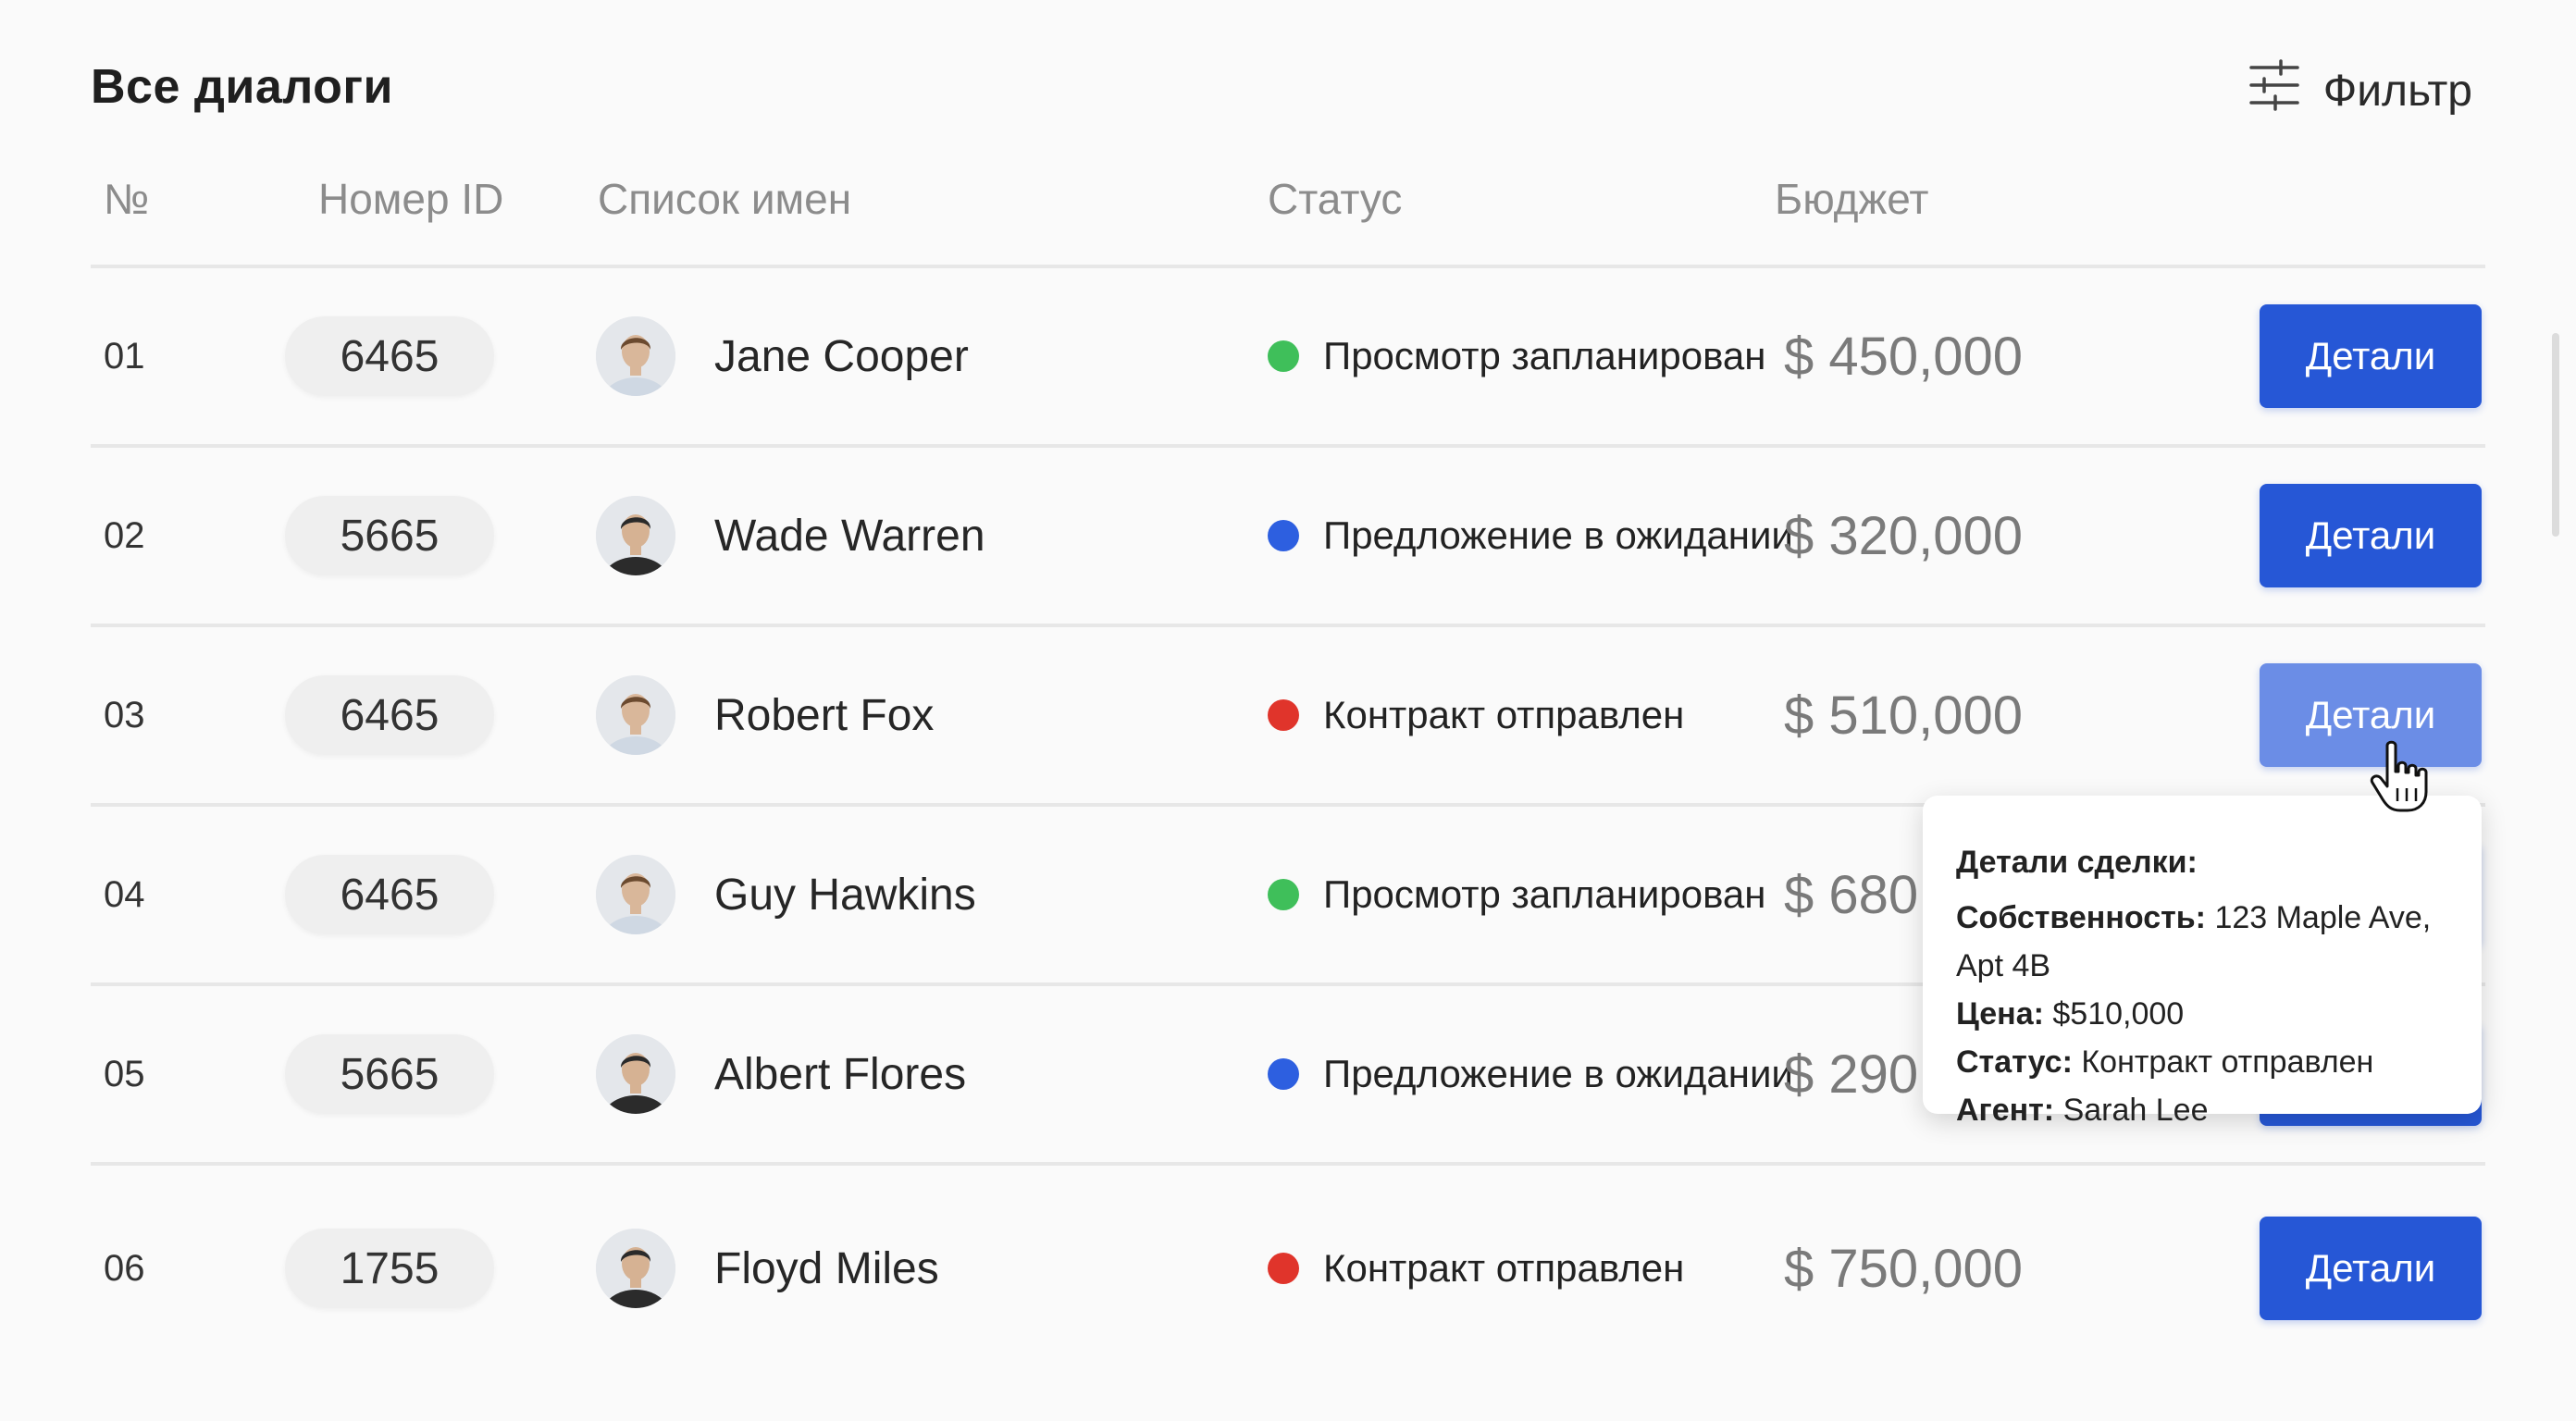 The image size is (2576, 1421). What do you see at coordinates (124, 1073) in the screenshot?
I see `row-number: 05` at bounding box center [124, 1073].